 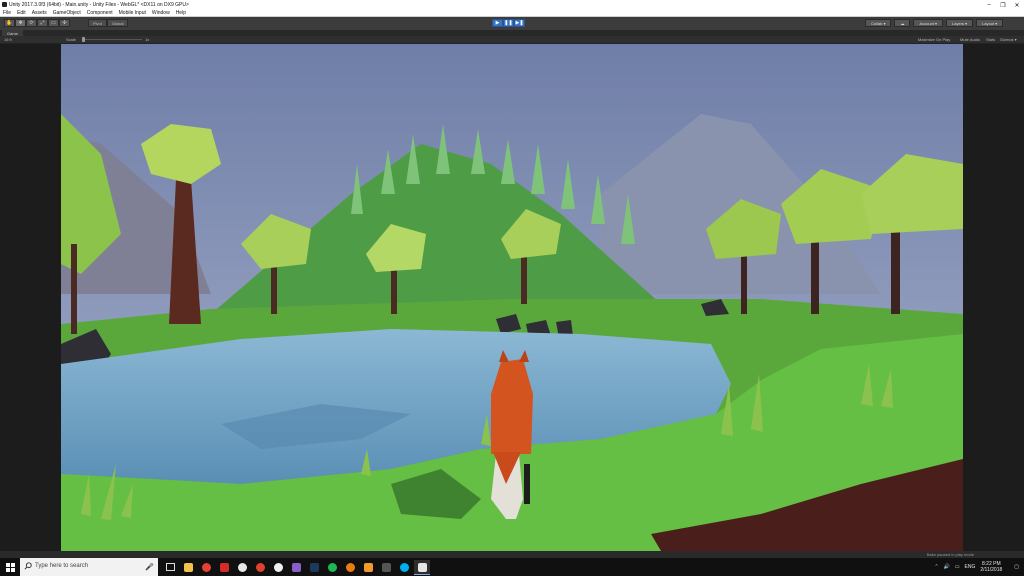 What do you see at coordinates (957, 567) in the screenshot?
I see `network-icon: ▭` at bounding box center [957, 567].